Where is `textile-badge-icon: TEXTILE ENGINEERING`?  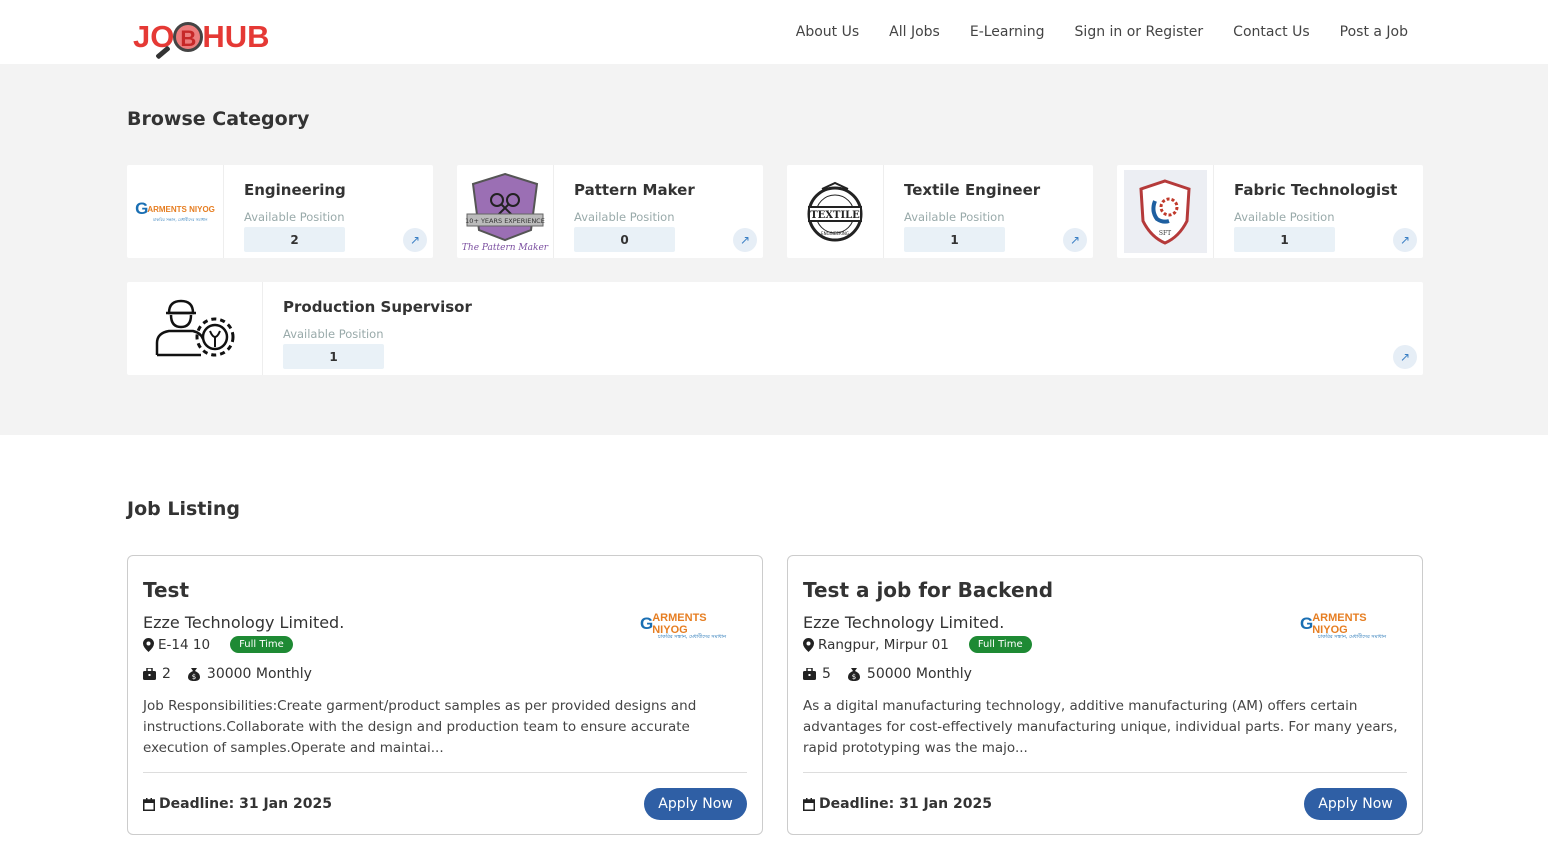
textile-badge-icon: TEXTILE ENGINEERING is located at coordinates (835, 211).